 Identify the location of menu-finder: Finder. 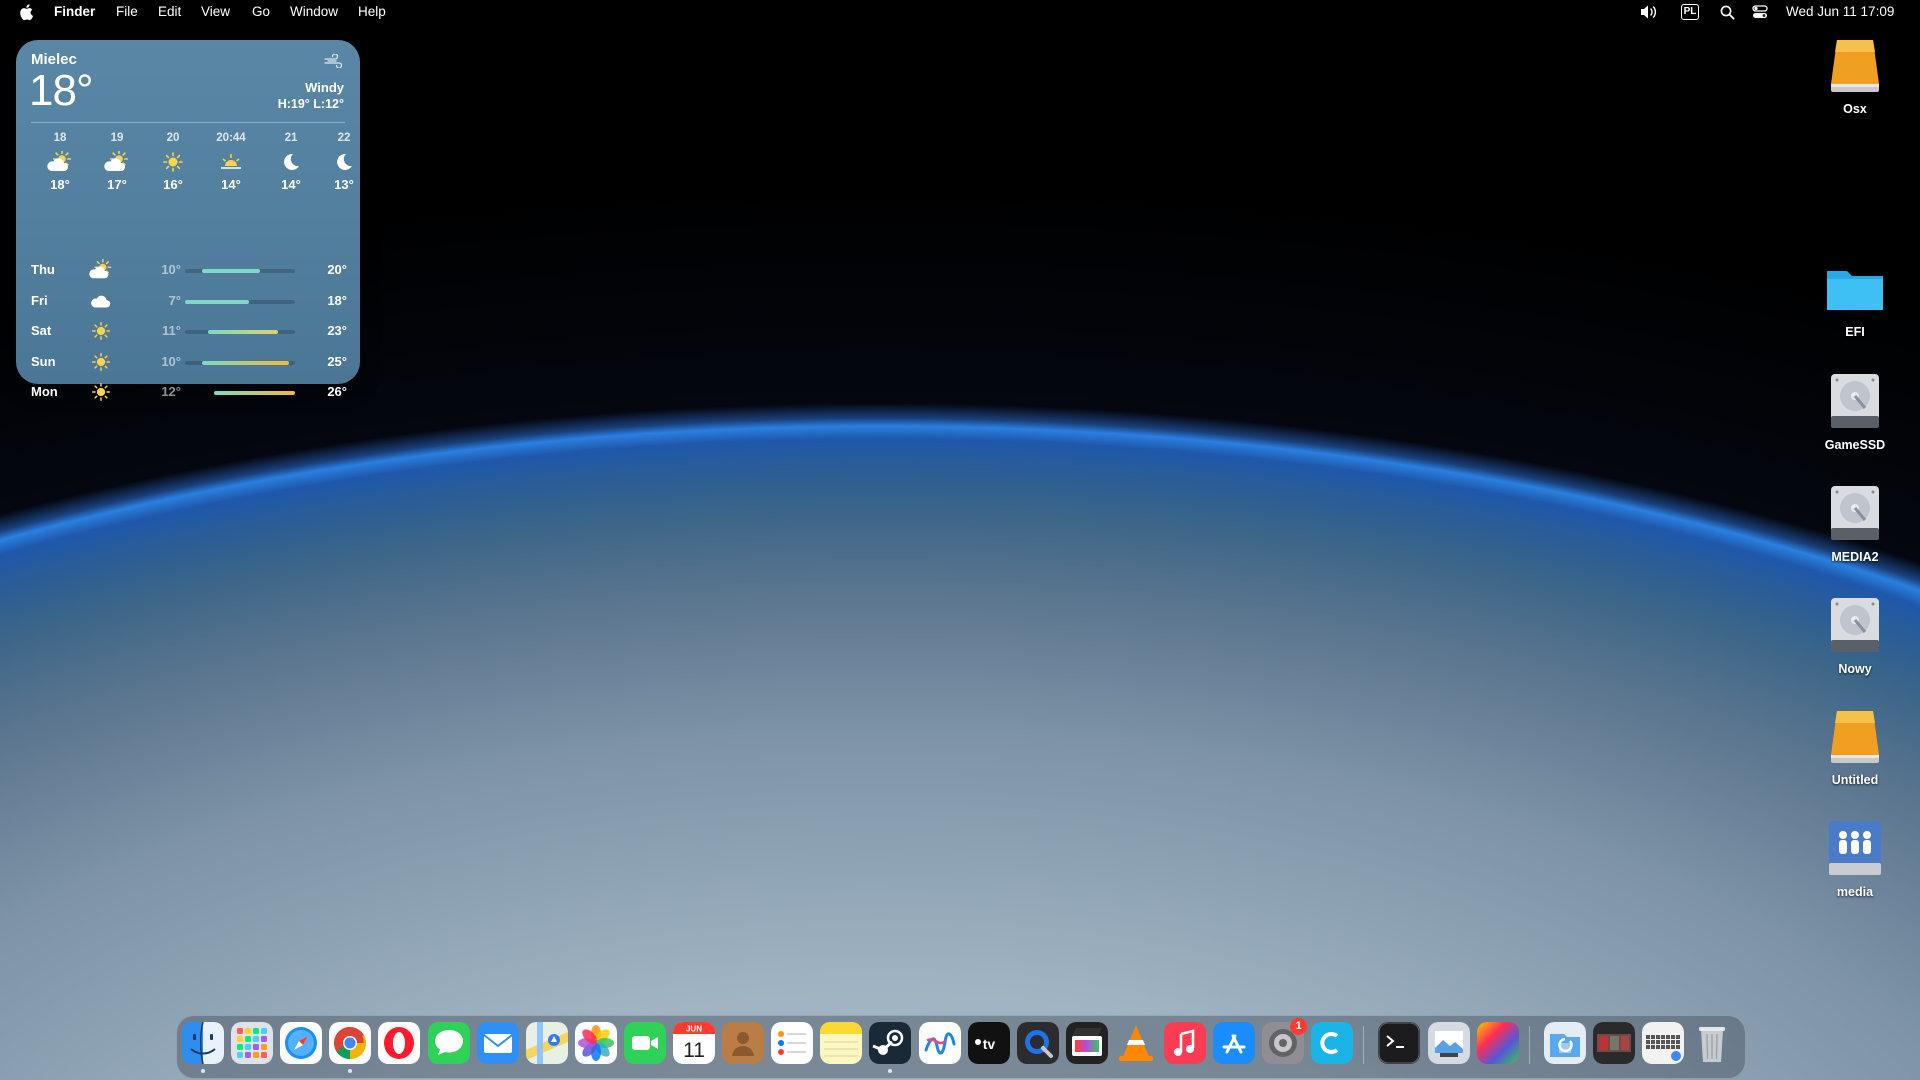
(74, 11).